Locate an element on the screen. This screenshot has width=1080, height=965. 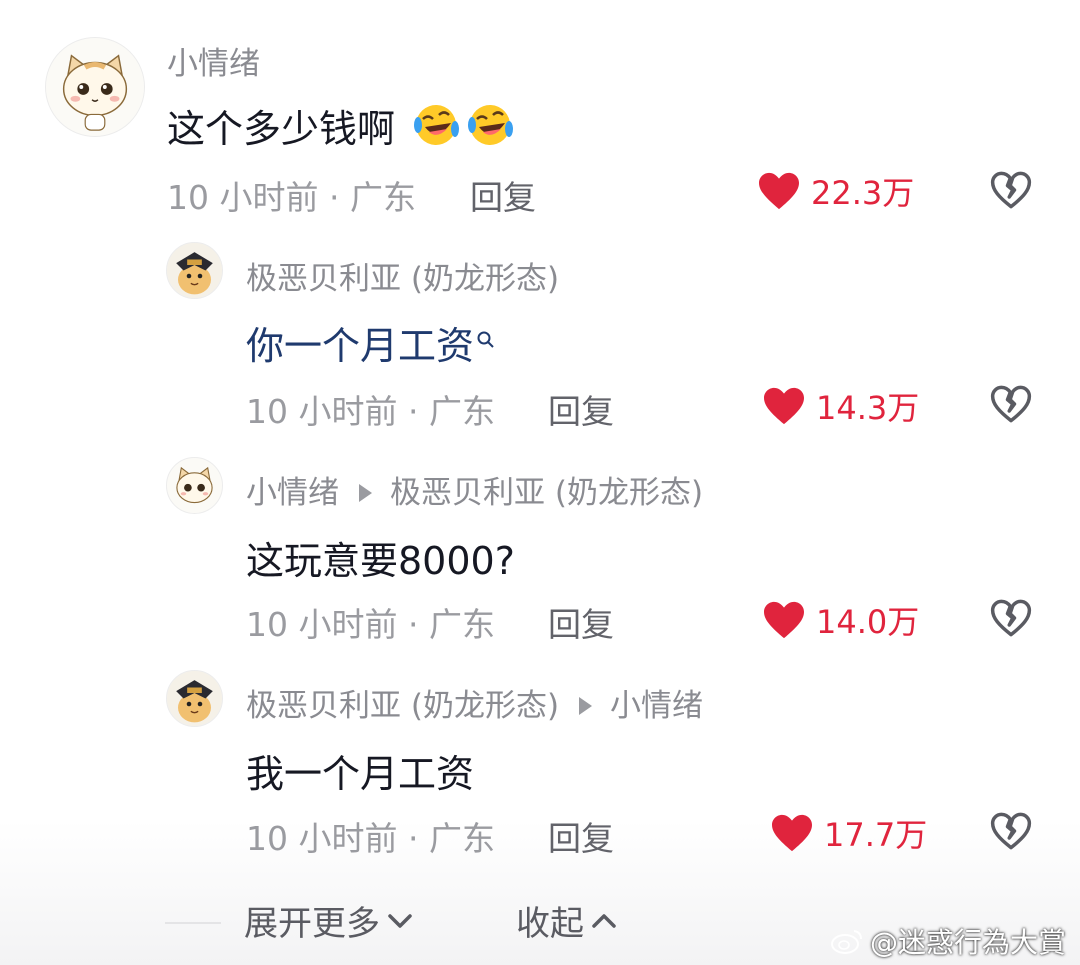
comment-text: 这玩意要8000? is located at coordinates (380, 557).